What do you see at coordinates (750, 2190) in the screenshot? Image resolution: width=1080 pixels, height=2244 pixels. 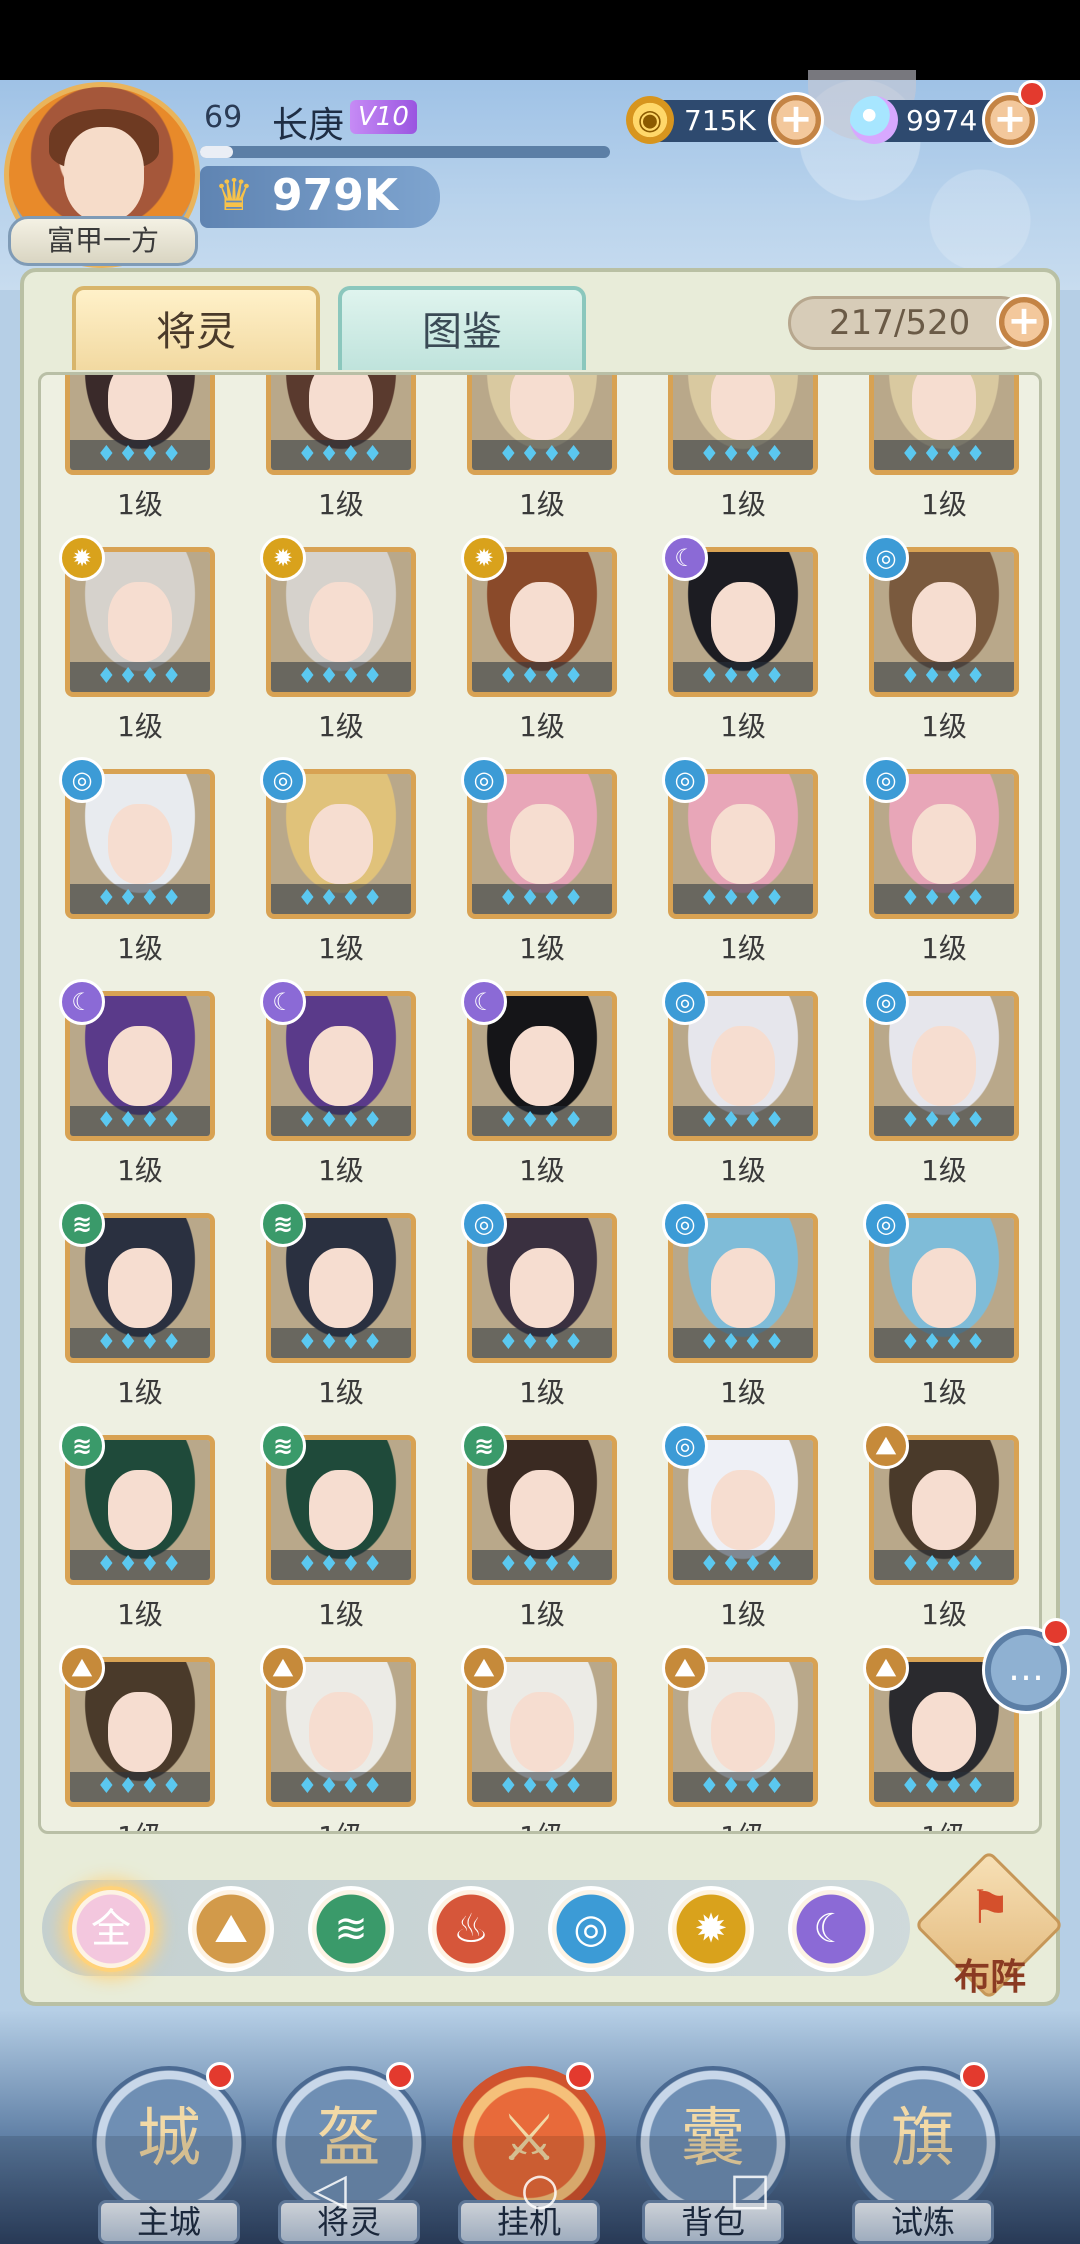 I see `system-recents-button: □` at bounding box center [750, 2190].